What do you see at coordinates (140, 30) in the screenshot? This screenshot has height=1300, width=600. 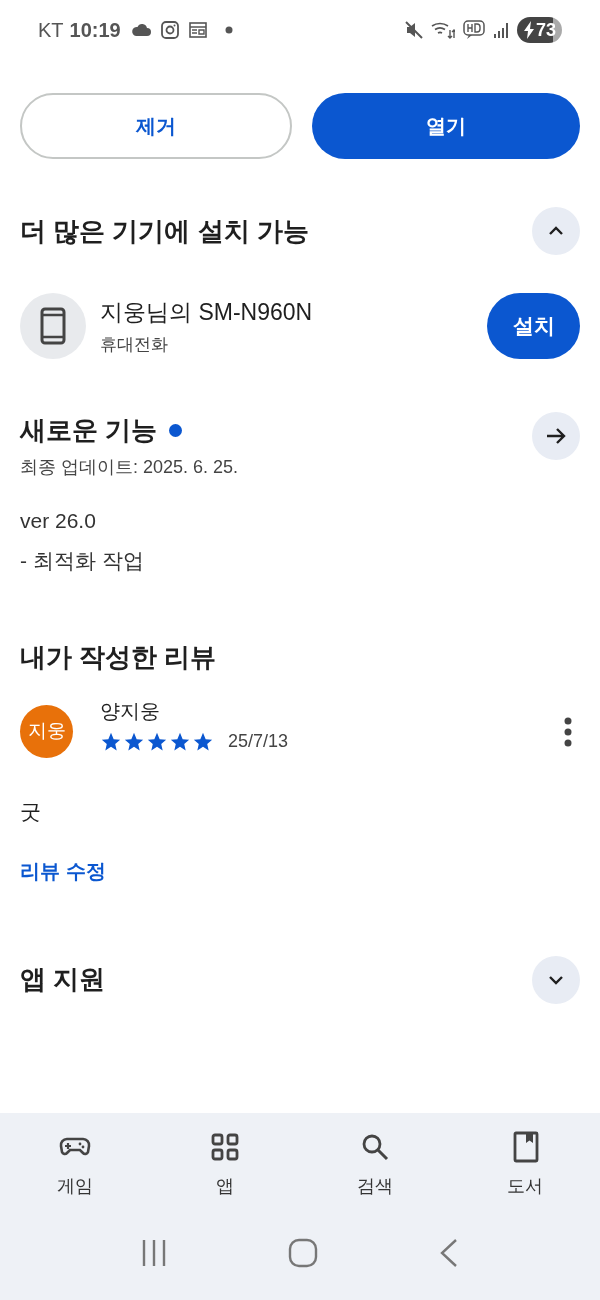 I see `cloud-icon` at bounding box center [140, 30].